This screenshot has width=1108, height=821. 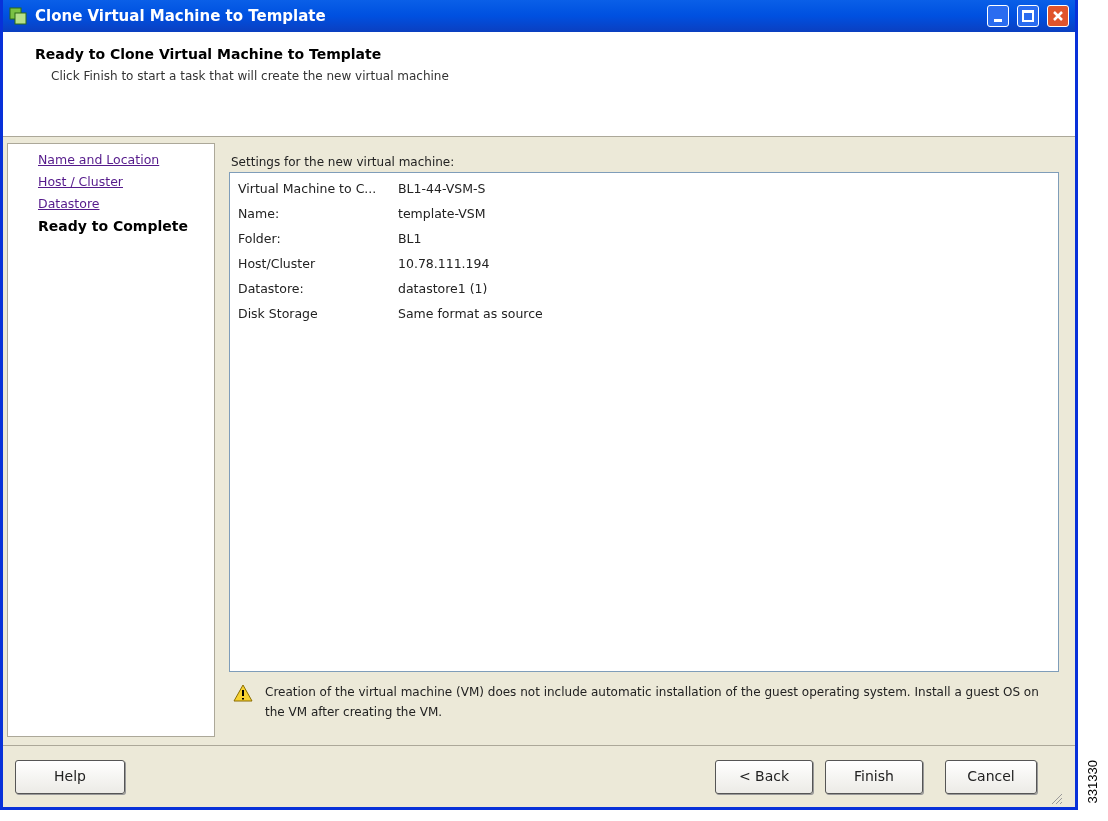 I want to click on page-description: Click Finish to start a task that will create the new virtual machine, so click(x=250, y=76).